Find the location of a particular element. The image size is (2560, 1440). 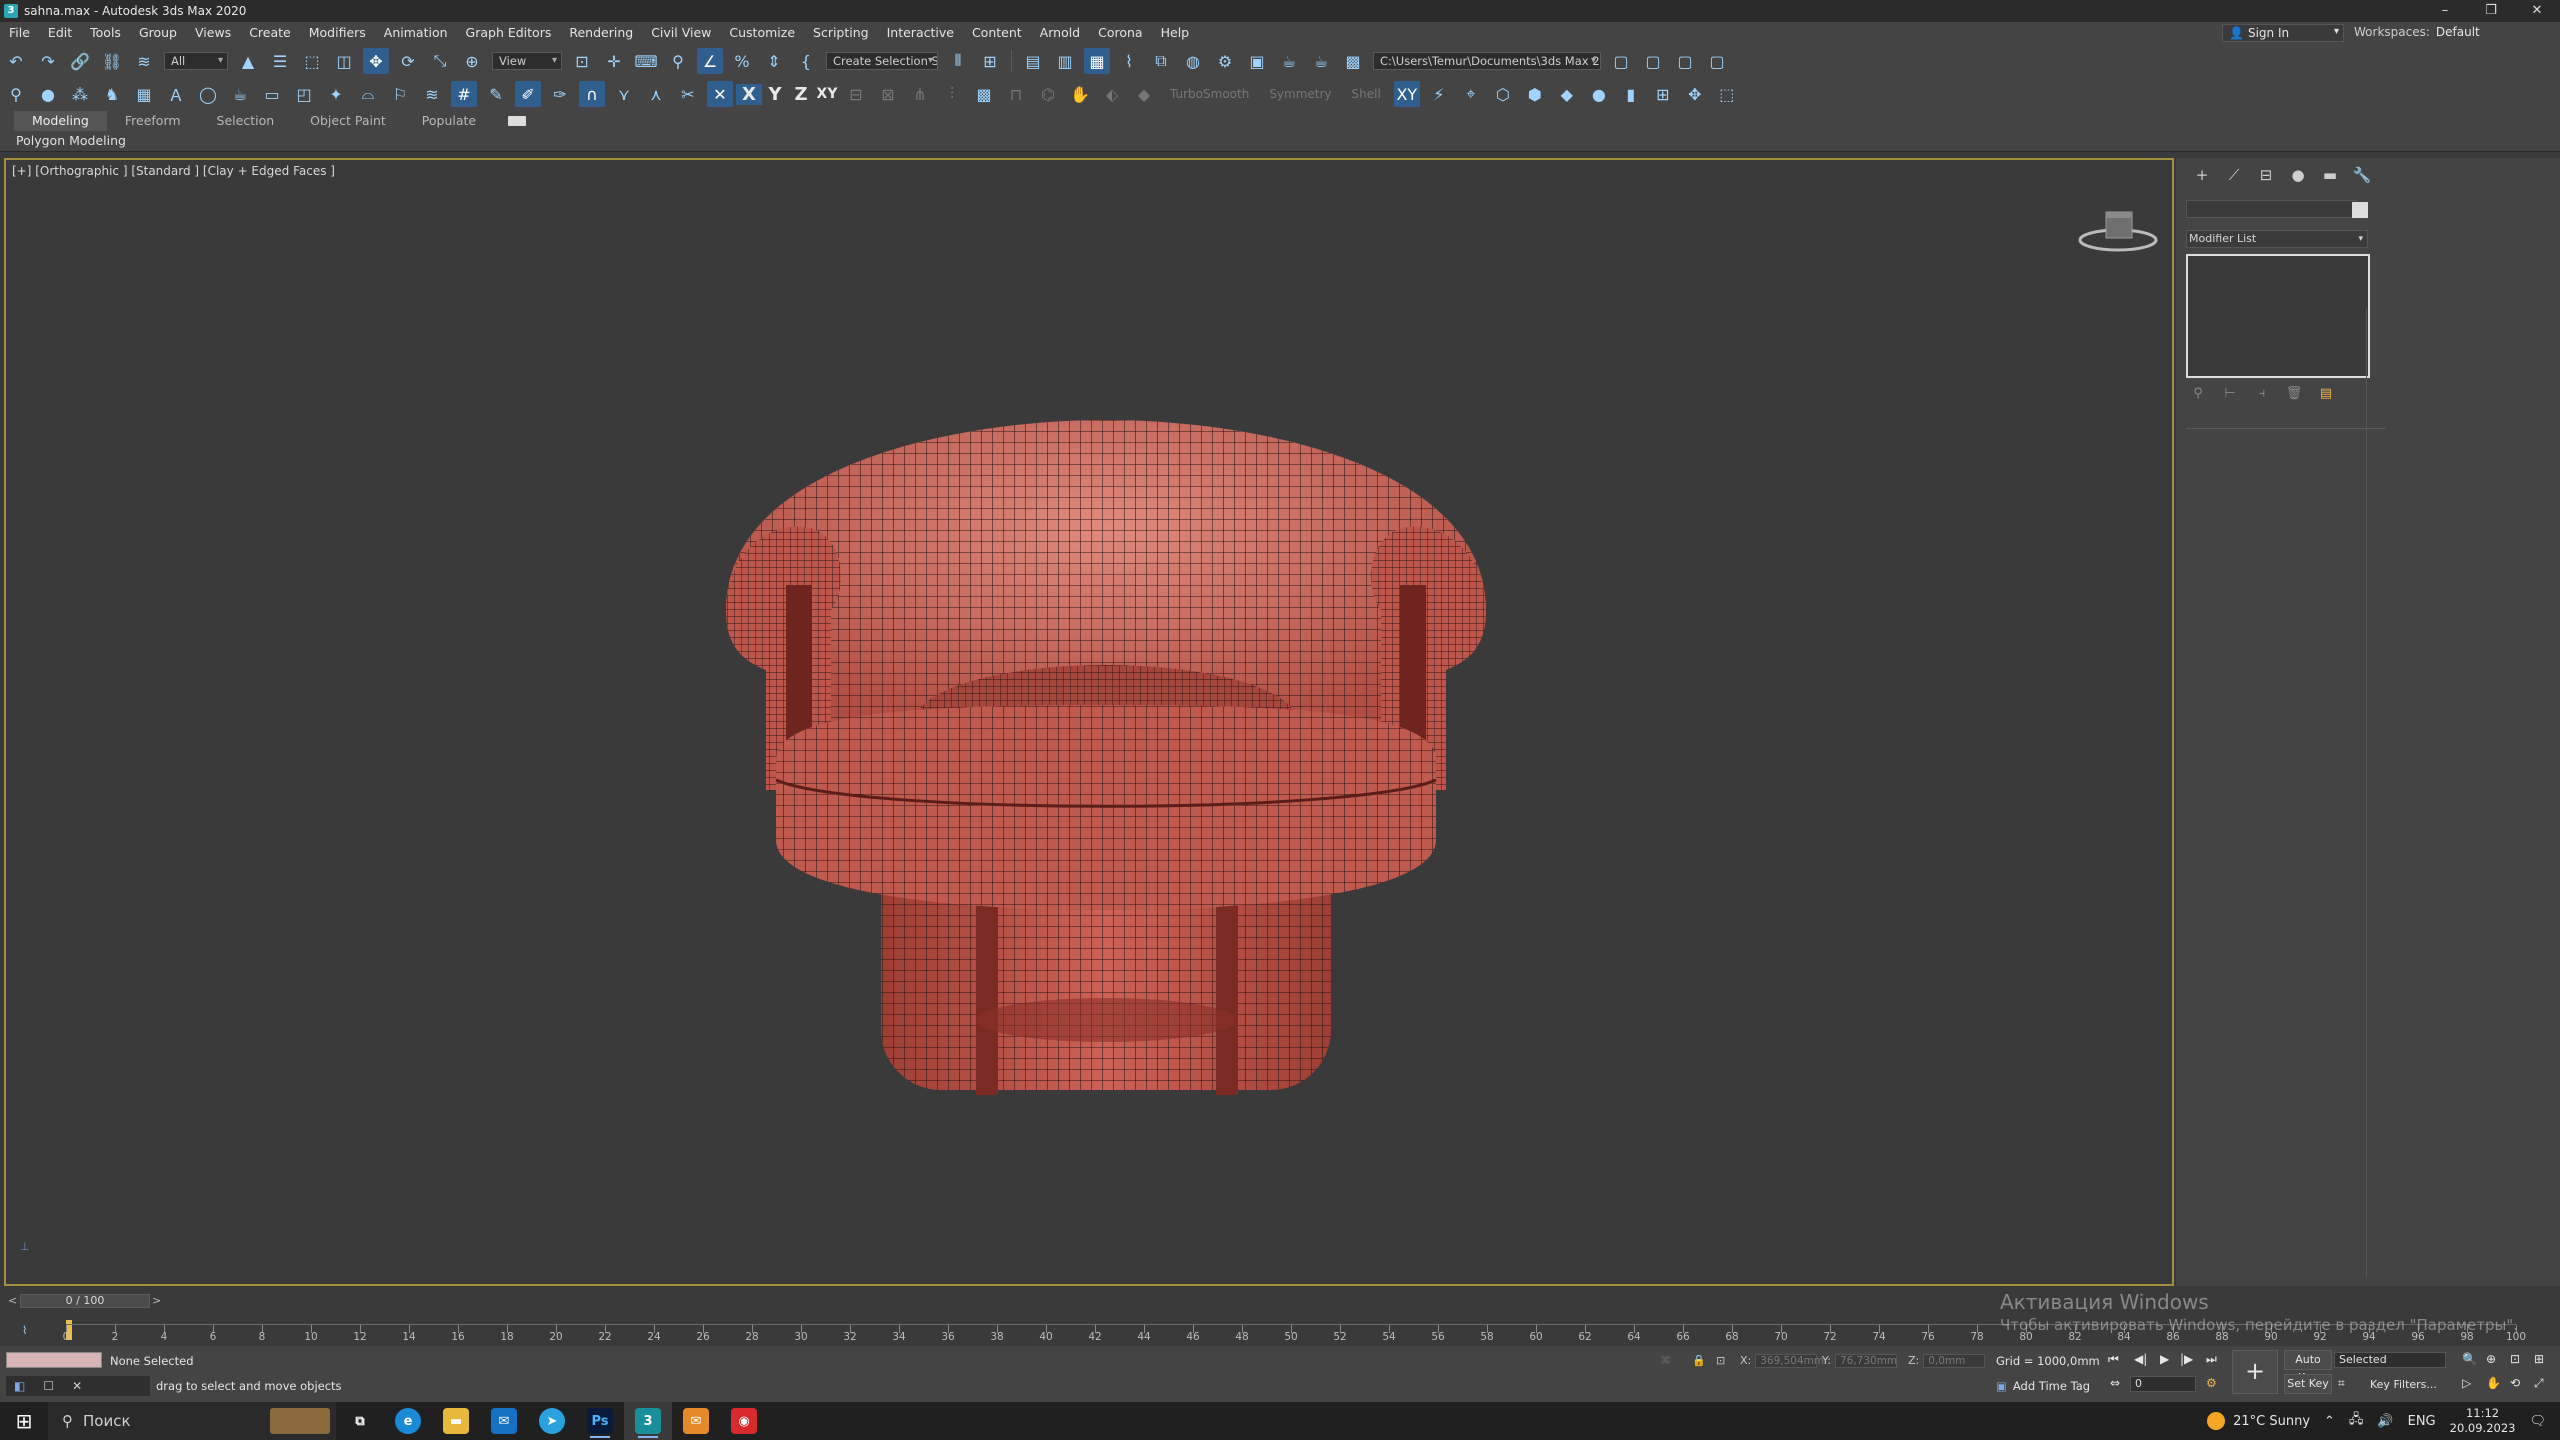

ruler-icon: ⊟ is located at coordinates (856, 94).